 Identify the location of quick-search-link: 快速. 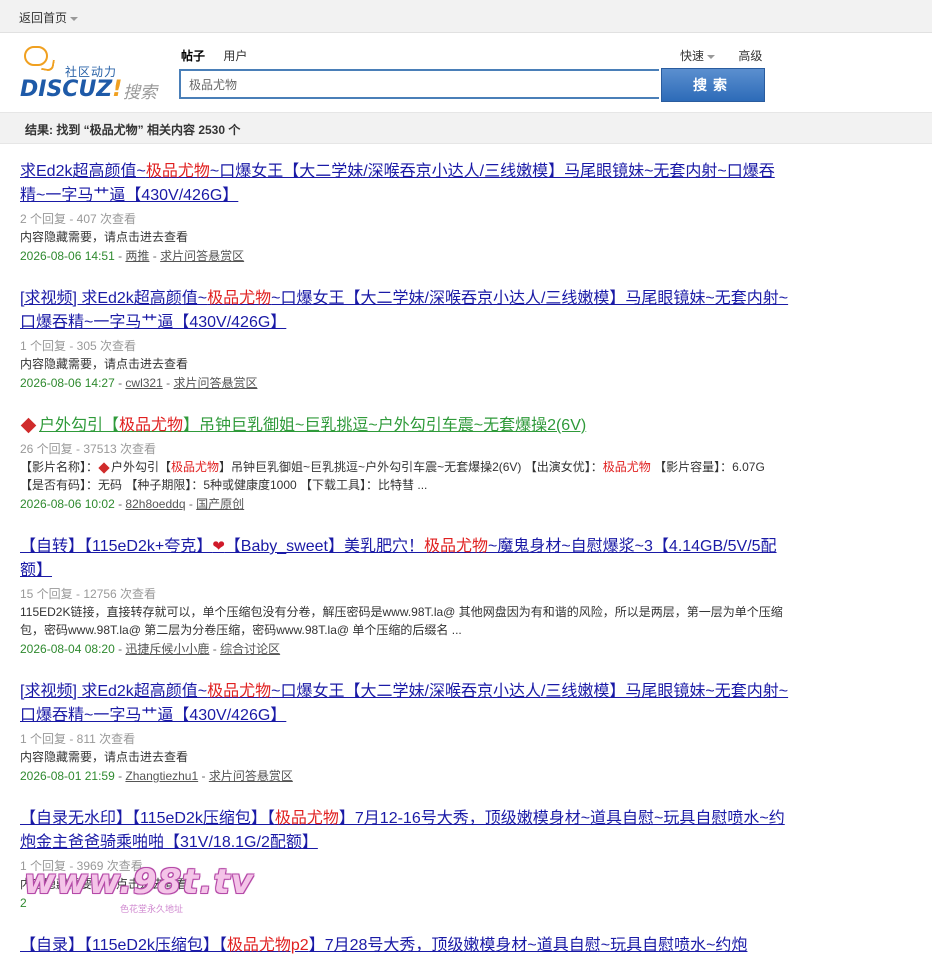
(698, 56).